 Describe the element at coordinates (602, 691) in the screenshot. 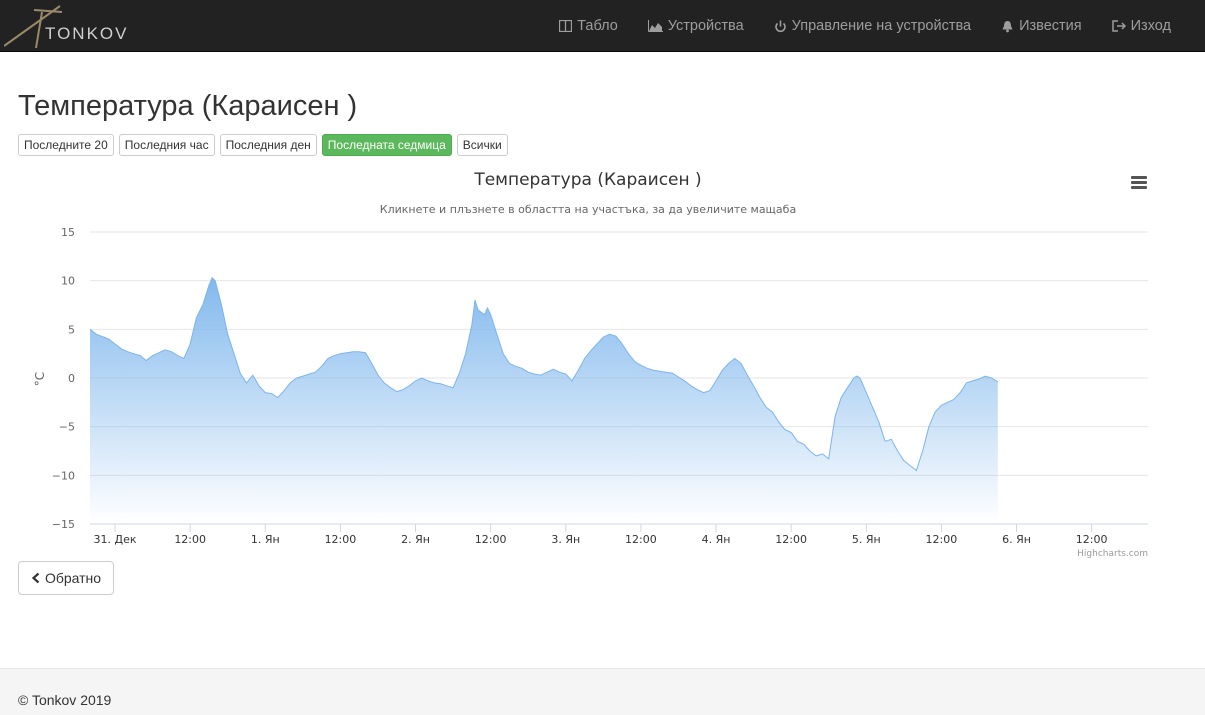

I see `footer: © Tonkov 2019` at that location.